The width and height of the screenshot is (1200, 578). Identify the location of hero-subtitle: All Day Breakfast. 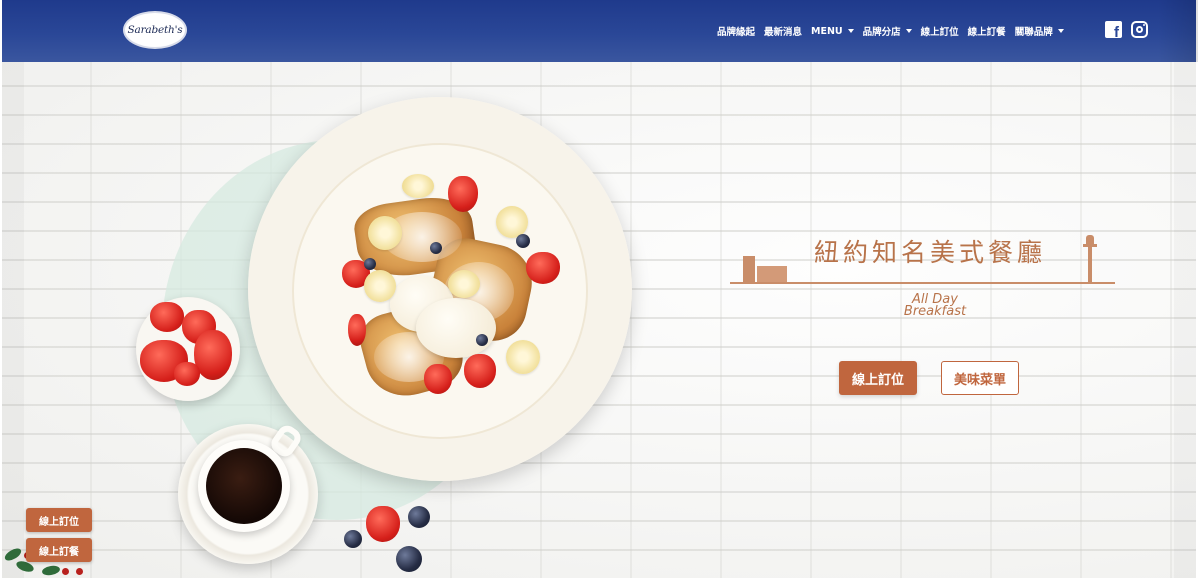
(935, 306).